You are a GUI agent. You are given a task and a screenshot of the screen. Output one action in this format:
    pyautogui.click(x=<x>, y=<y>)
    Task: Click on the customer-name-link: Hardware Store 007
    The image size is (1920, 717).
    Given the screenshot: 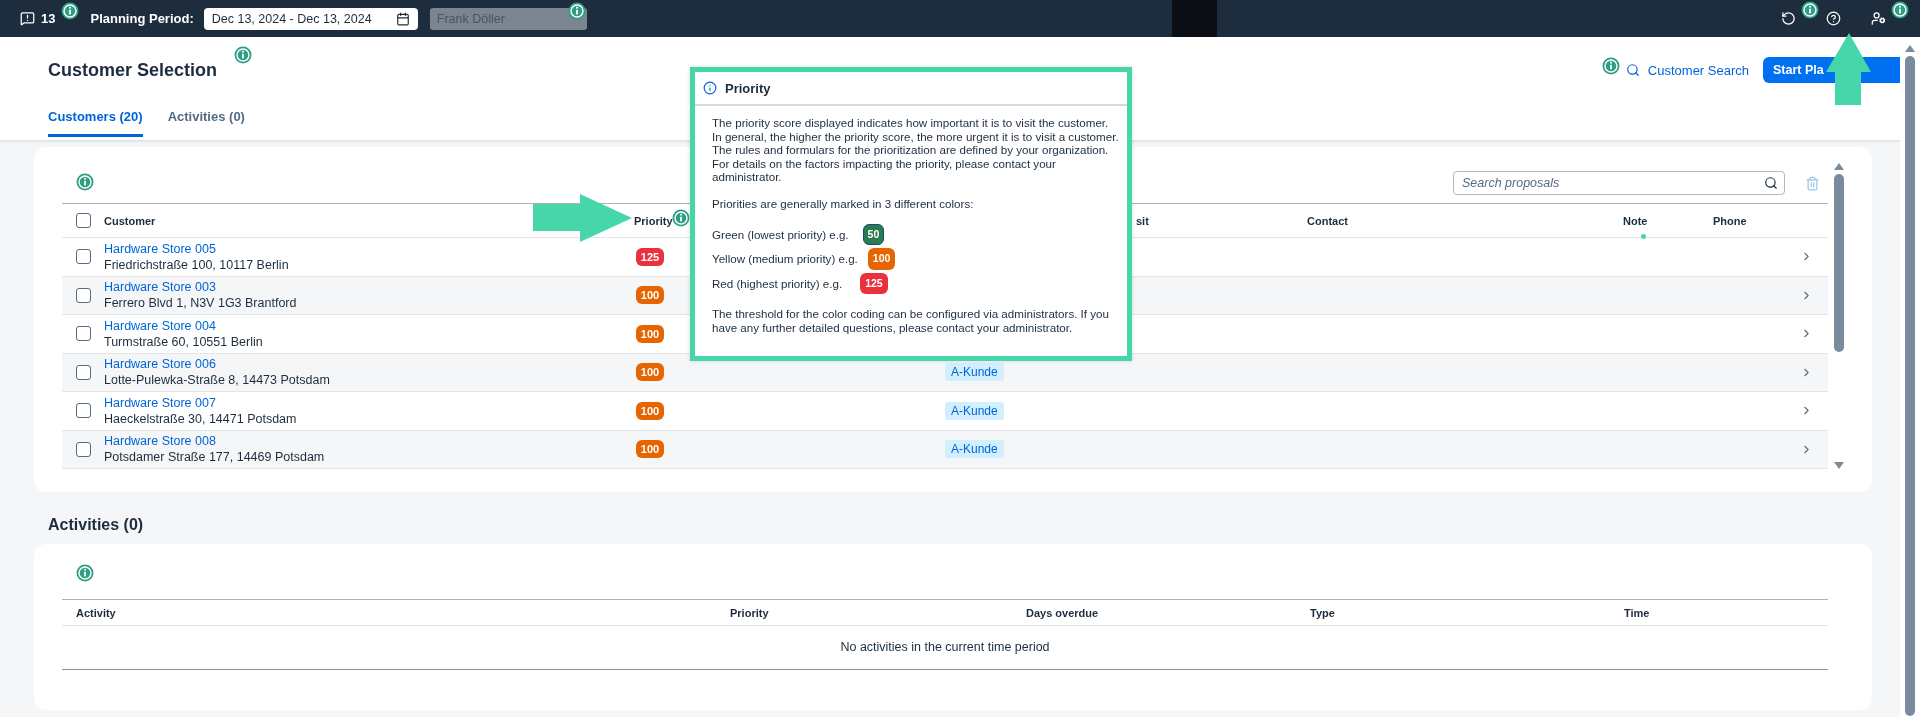 What is the action you would take?
    pyautogui.click(x=352, y=402)
    